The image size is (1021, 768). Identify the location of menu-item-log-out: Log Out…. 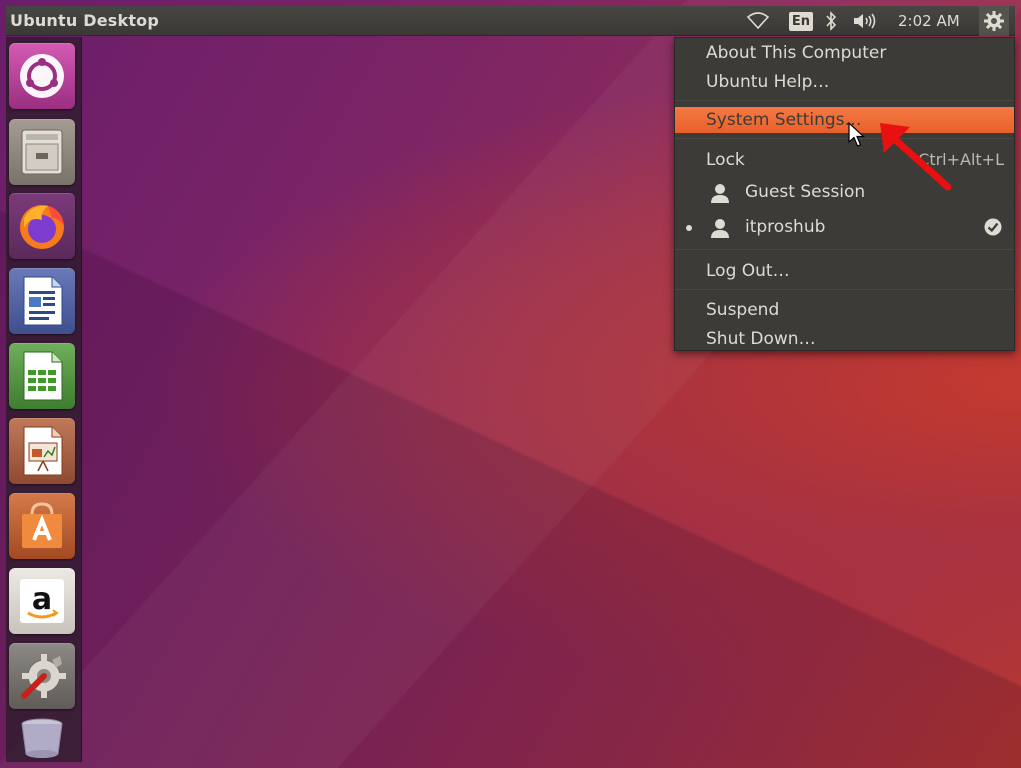
(844, 271).